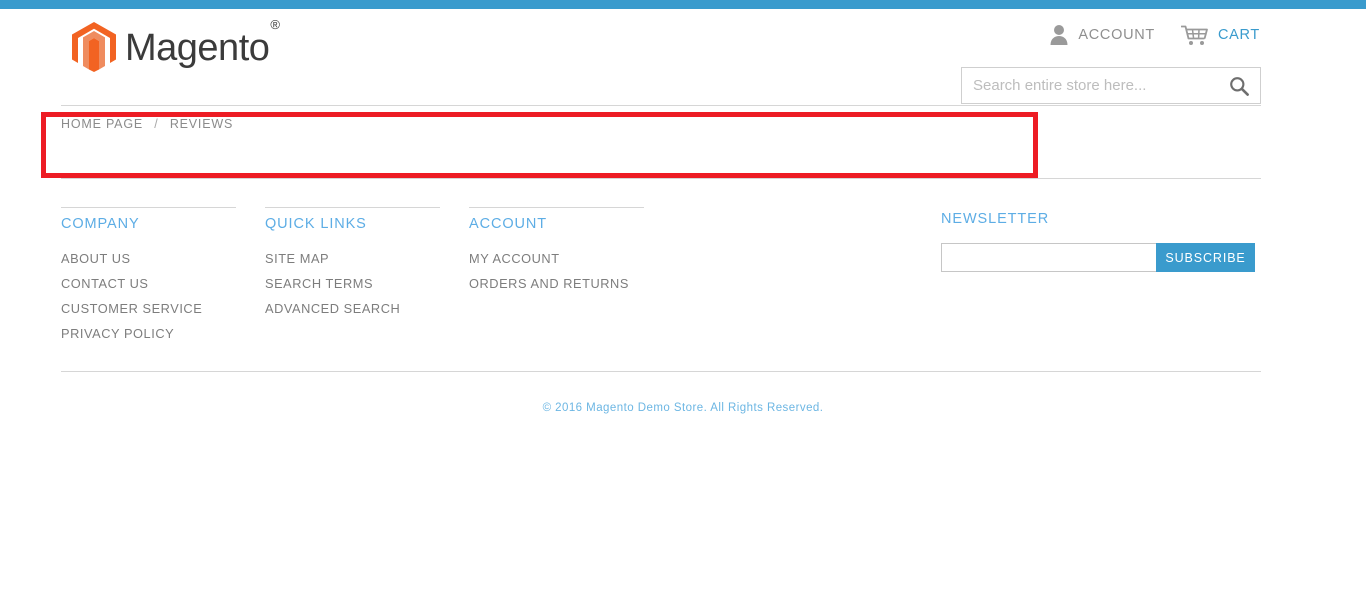 The width and height of the screenshot is (1366, 599). What do you see at coordinates (556, 258) in the screenshot?
I see `footer-link-my-account: MY ACCOUNT` at bounding box center [556, 258].